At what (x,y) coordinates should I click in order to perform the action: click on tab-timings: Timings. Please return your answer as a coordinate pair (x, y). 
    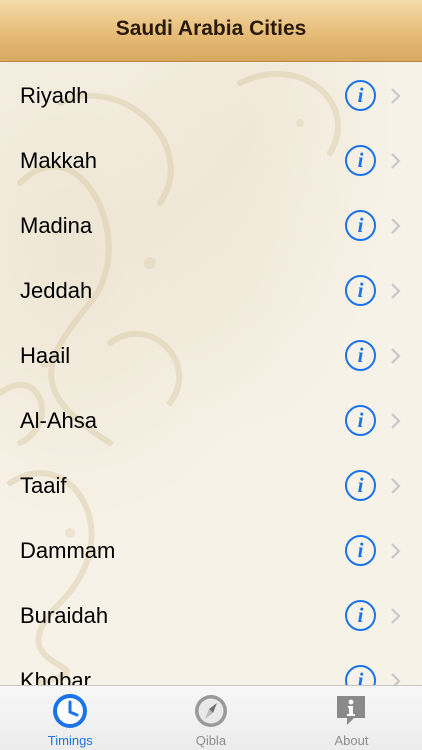
    Looking at the image, I should click on (70, 718).